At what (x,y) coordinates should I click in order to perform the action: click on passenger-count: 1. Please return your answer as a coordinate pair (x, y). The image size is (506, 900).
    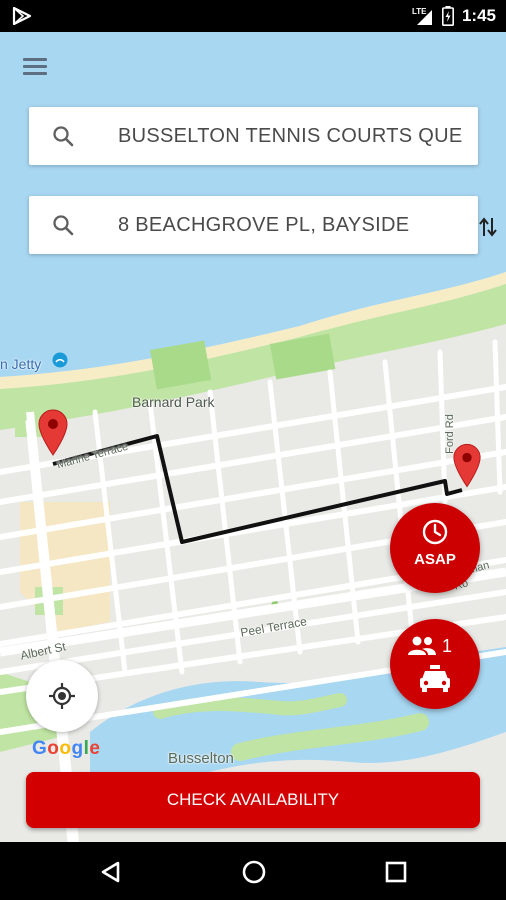
    Looking at the image, I should click on (447, 646).